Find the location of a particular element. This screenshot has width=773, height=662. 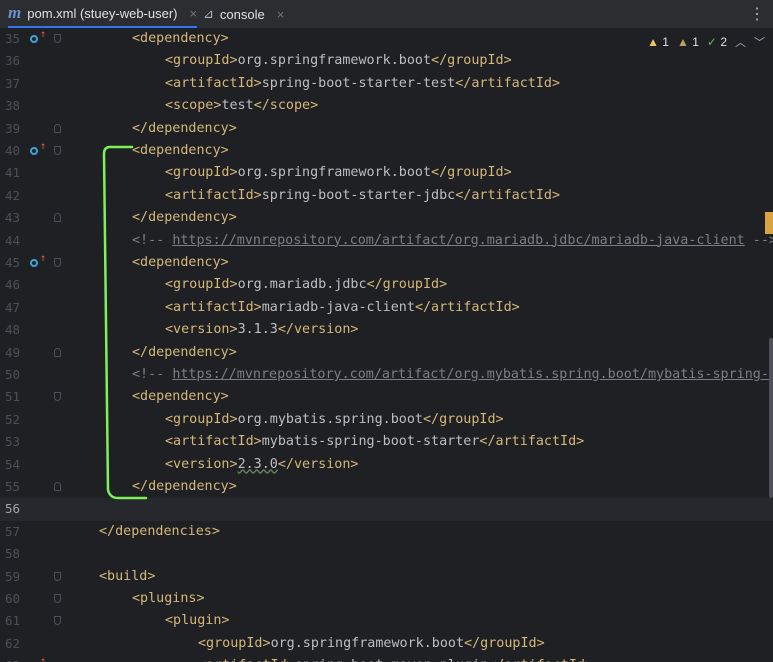

maven-icon: m is located at coordinates (15, 12).